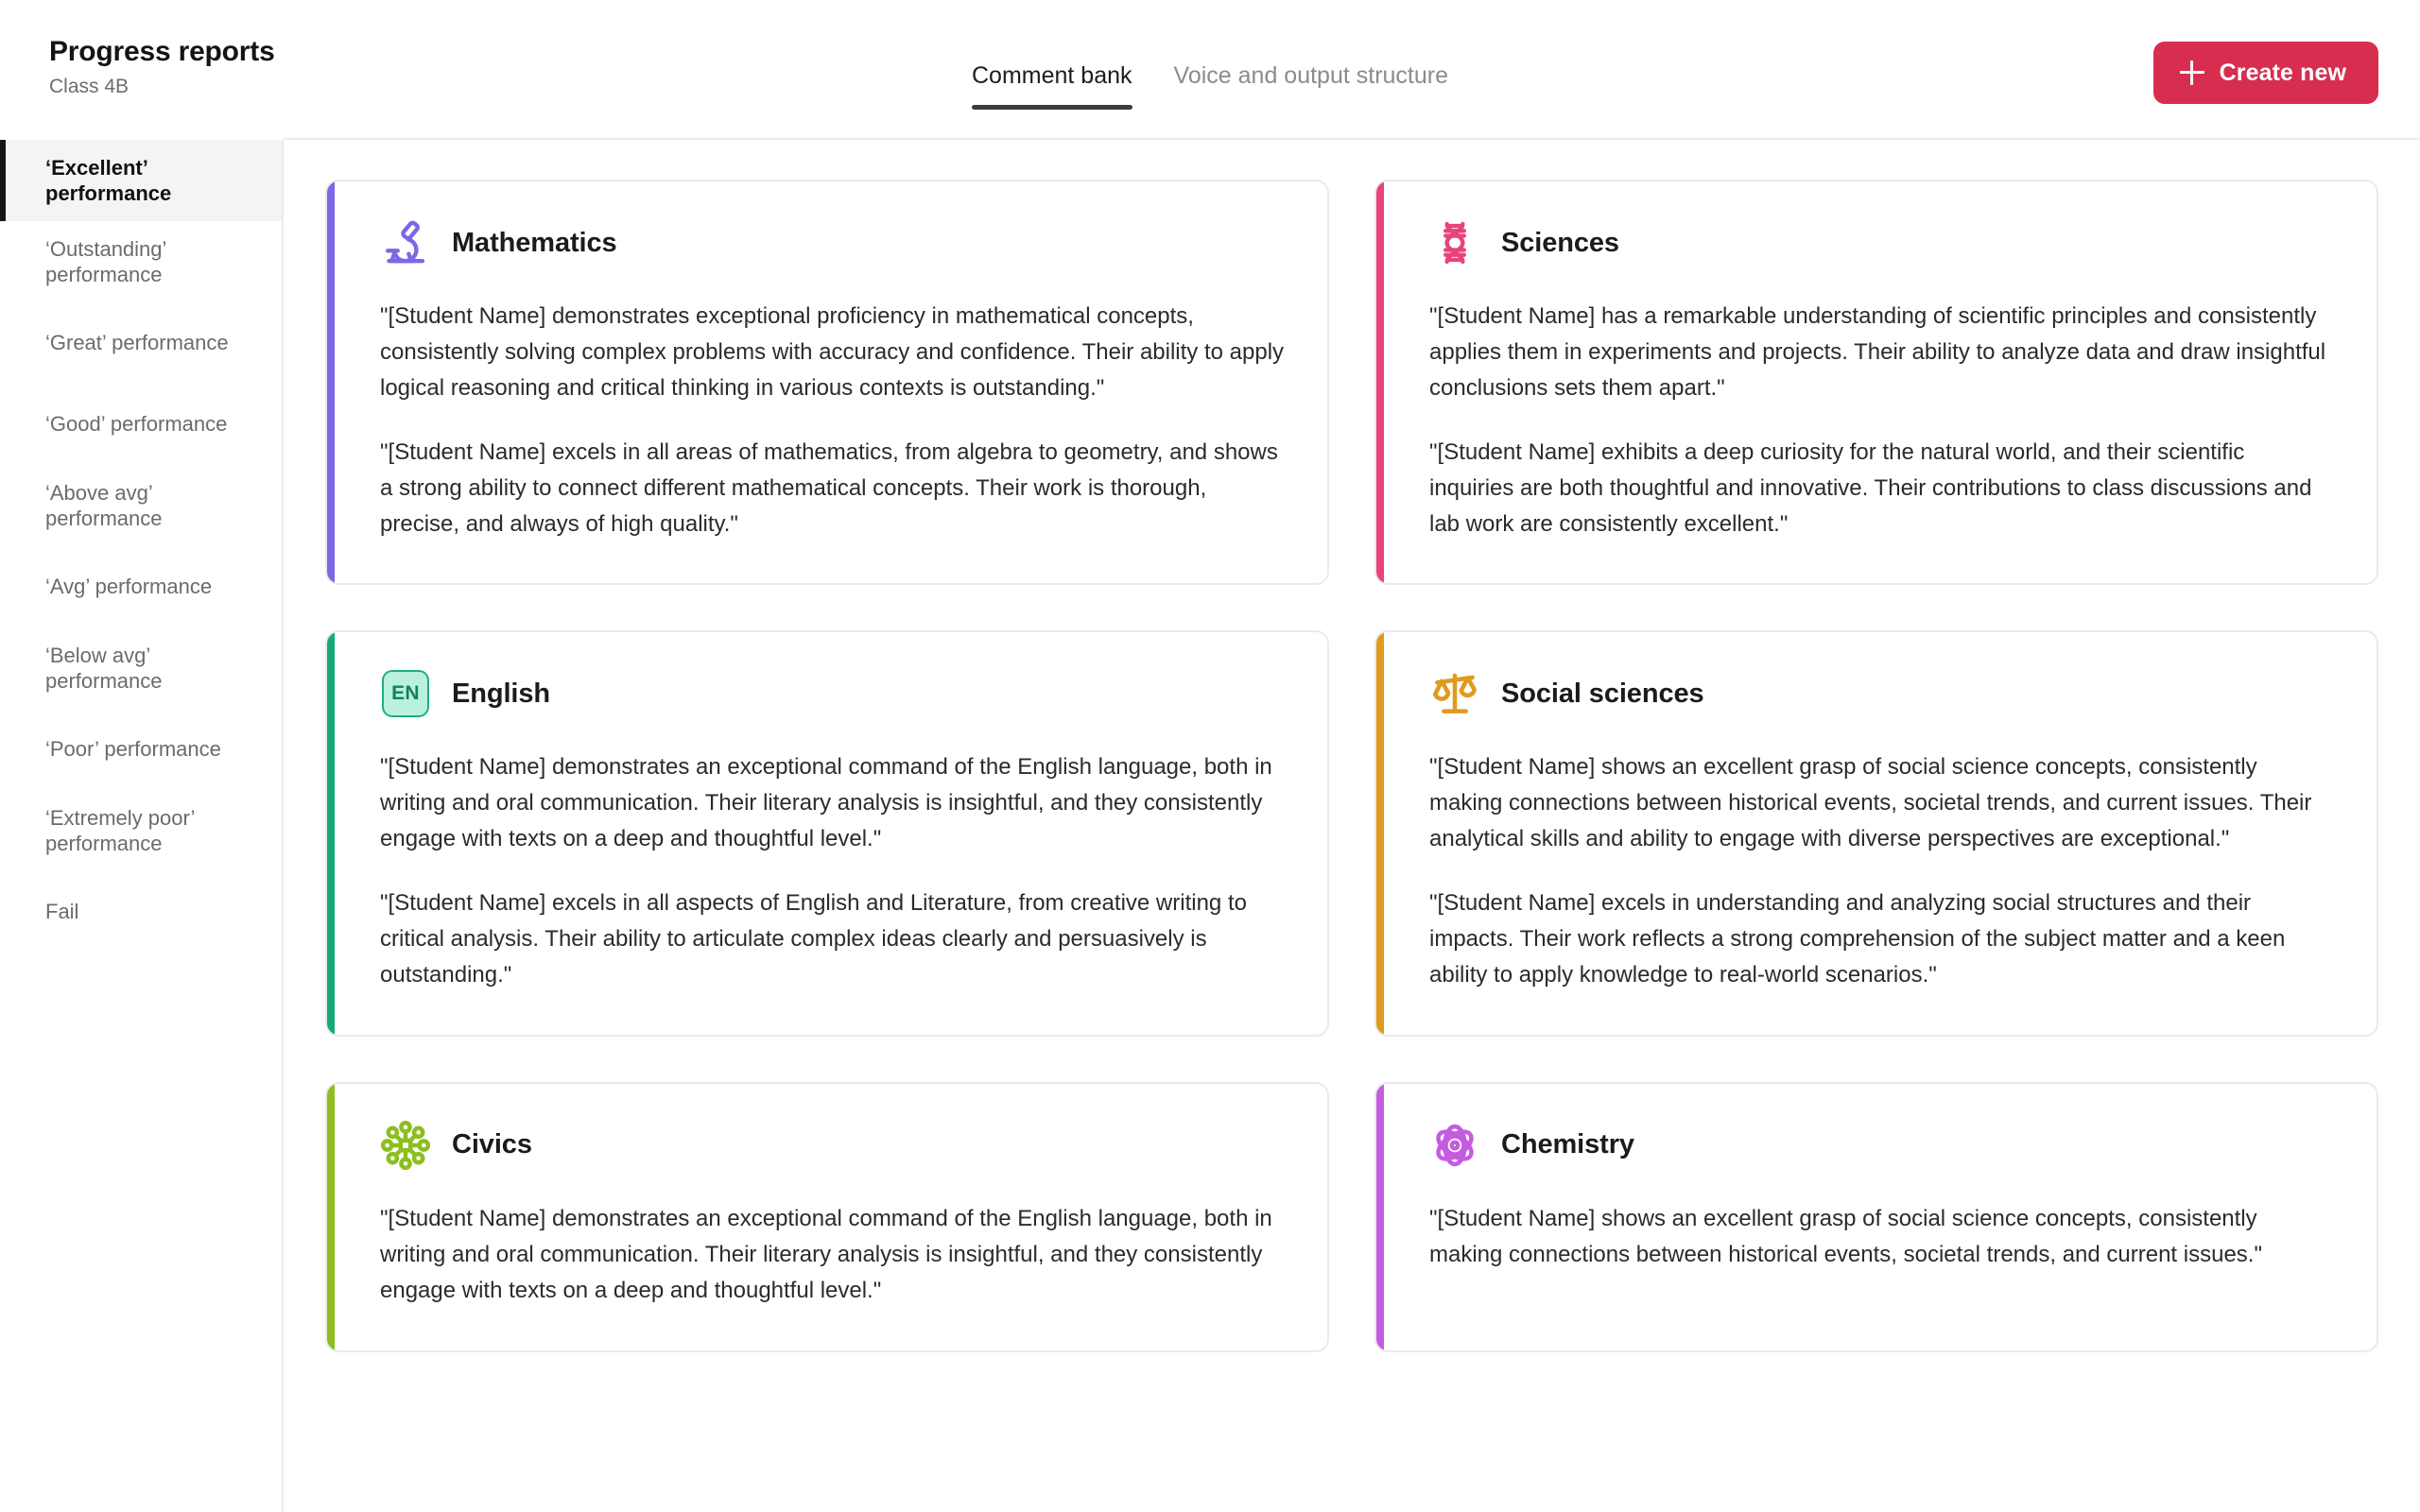 The image size is (2420, 1512). Describe the element at coordinates (1352, 139) in the screenshot. I see `header-divider` at that location.